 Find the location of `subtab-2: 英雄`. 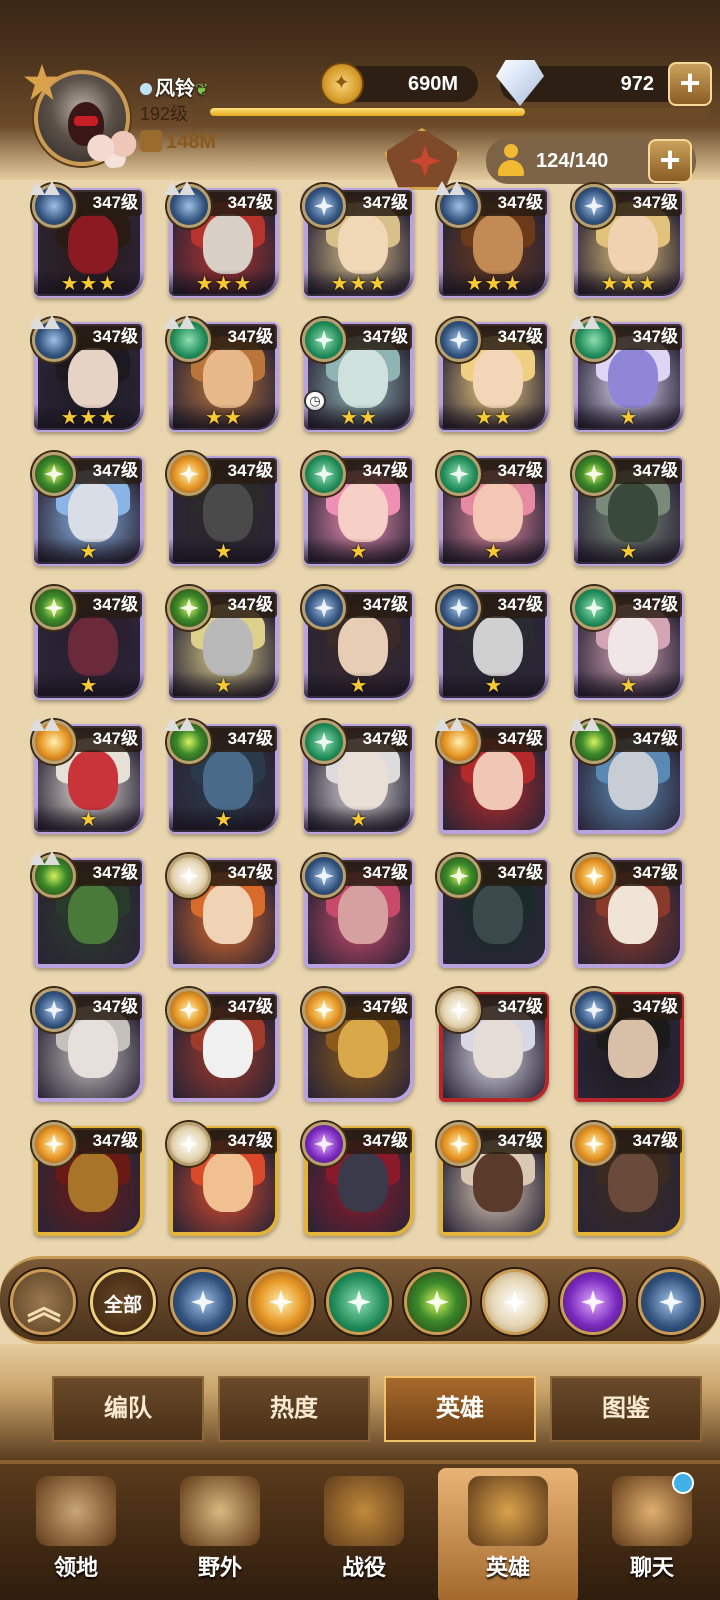

subtab-2: 英雄 is located at coordinates (460, 1409).